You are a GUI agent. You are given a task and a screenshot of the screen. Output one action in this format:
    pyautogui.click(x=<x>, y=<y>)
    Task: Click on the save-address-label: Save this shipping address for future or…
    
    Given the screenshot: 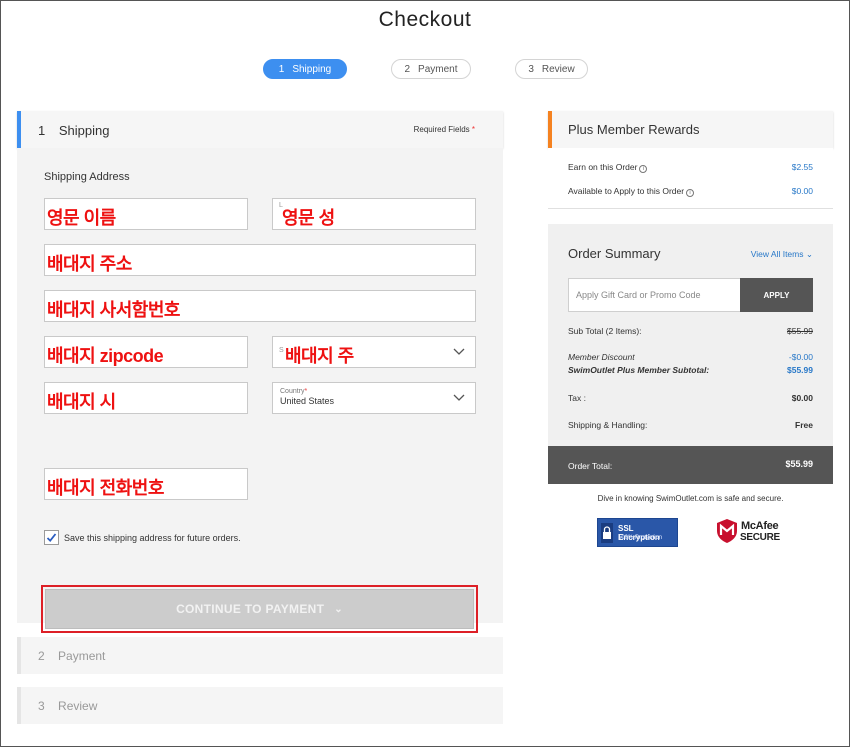 What is the action you would take?
    pyautogui.click(x=152, y=537)
    